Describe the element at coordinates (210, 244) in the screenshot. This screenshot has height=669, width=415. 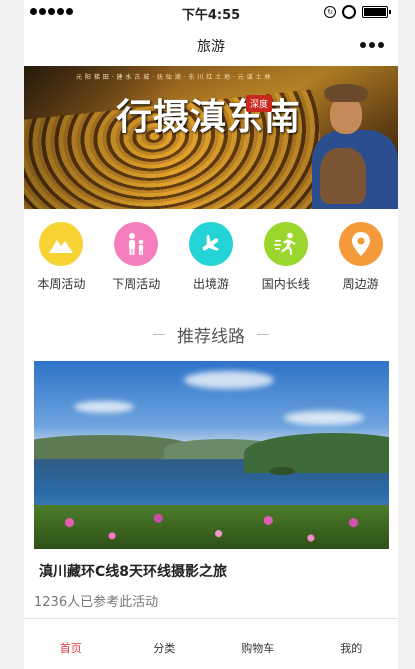
I see `airplane-icon` at that location.